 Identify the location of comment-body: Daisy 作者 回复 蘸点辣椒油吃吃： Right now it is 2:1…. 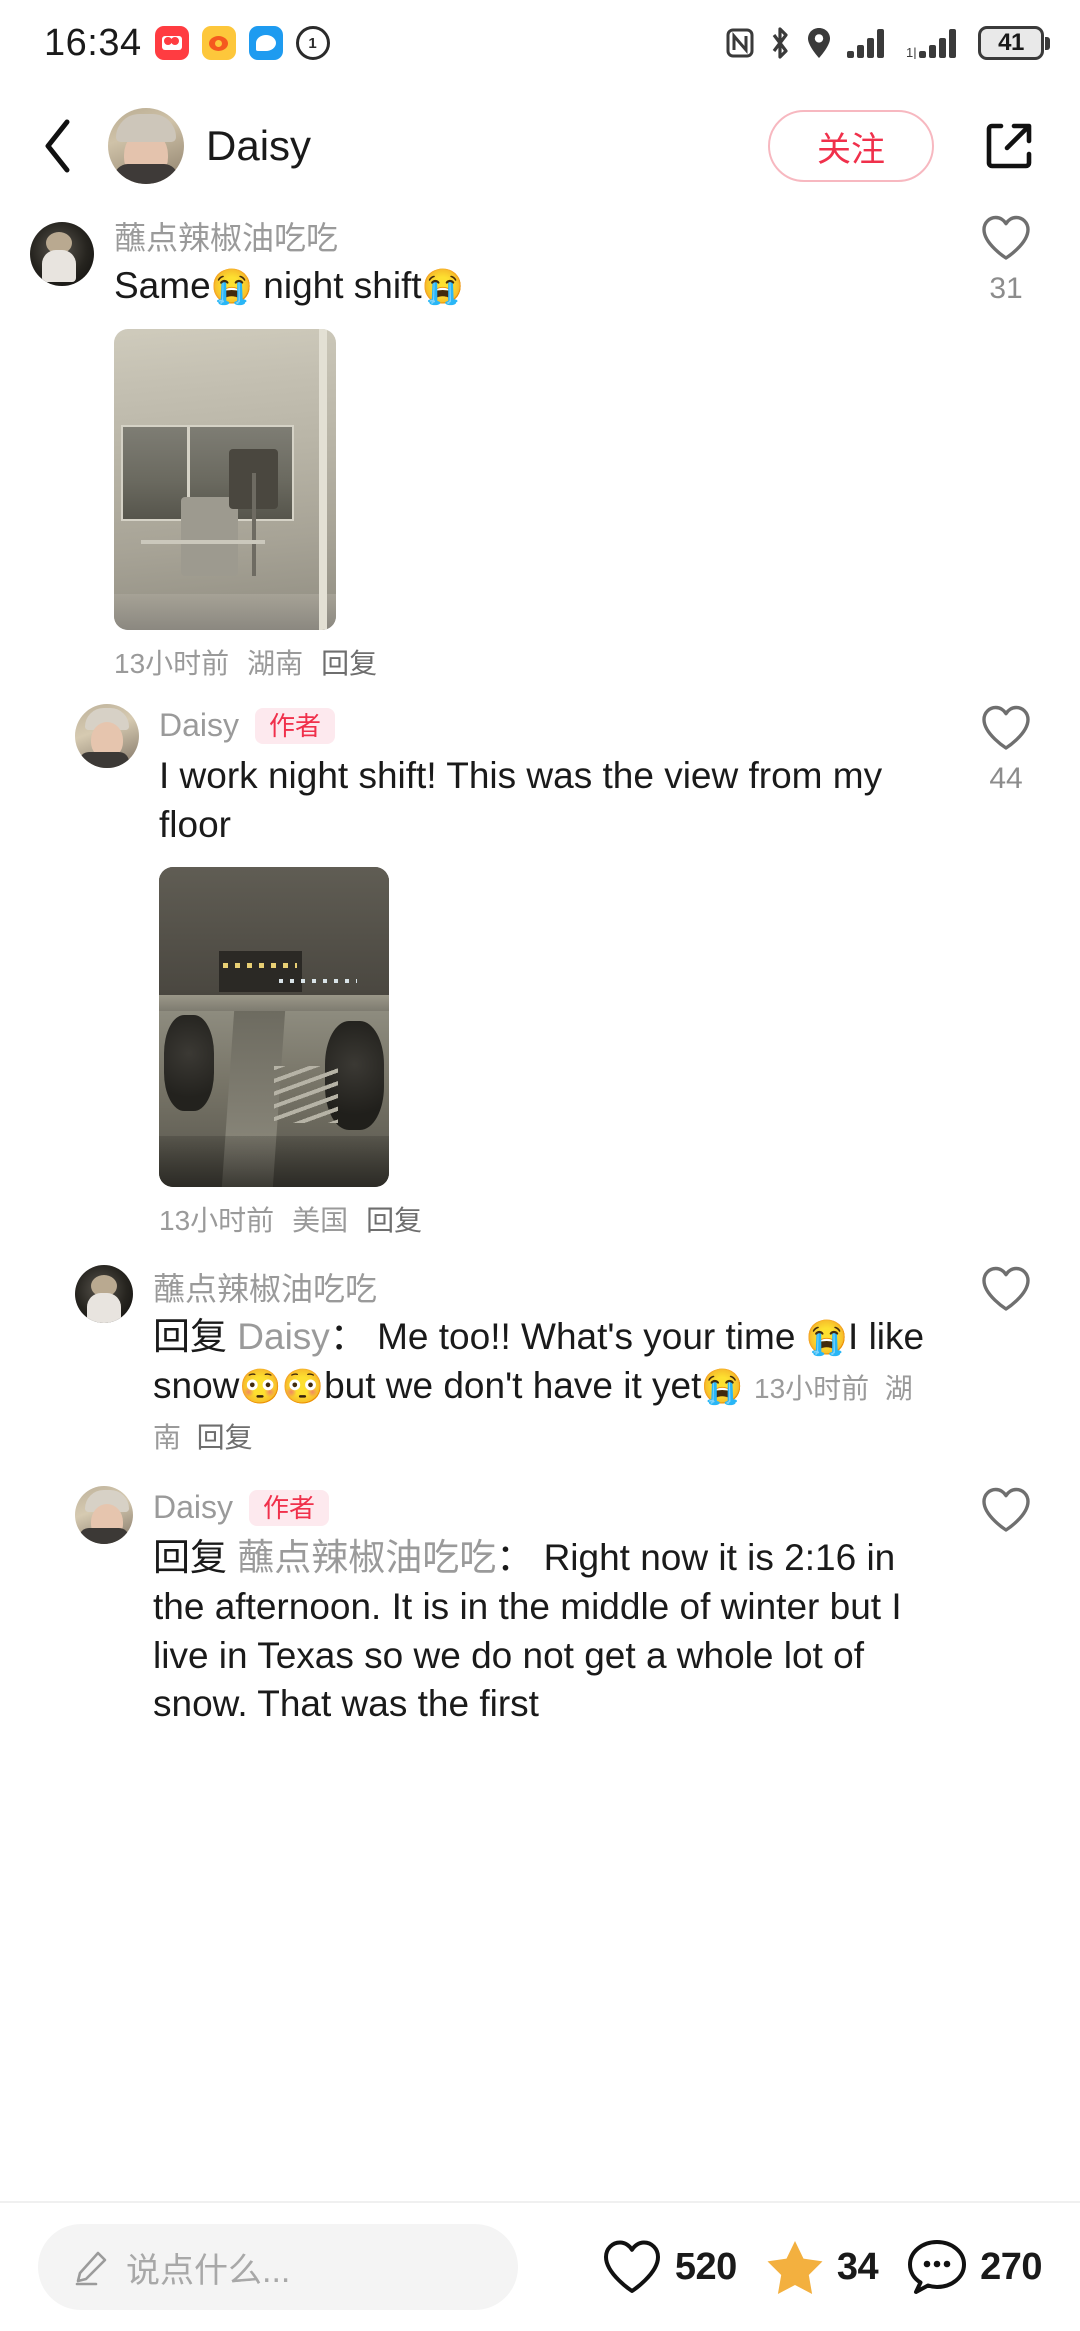
(547, 1605).